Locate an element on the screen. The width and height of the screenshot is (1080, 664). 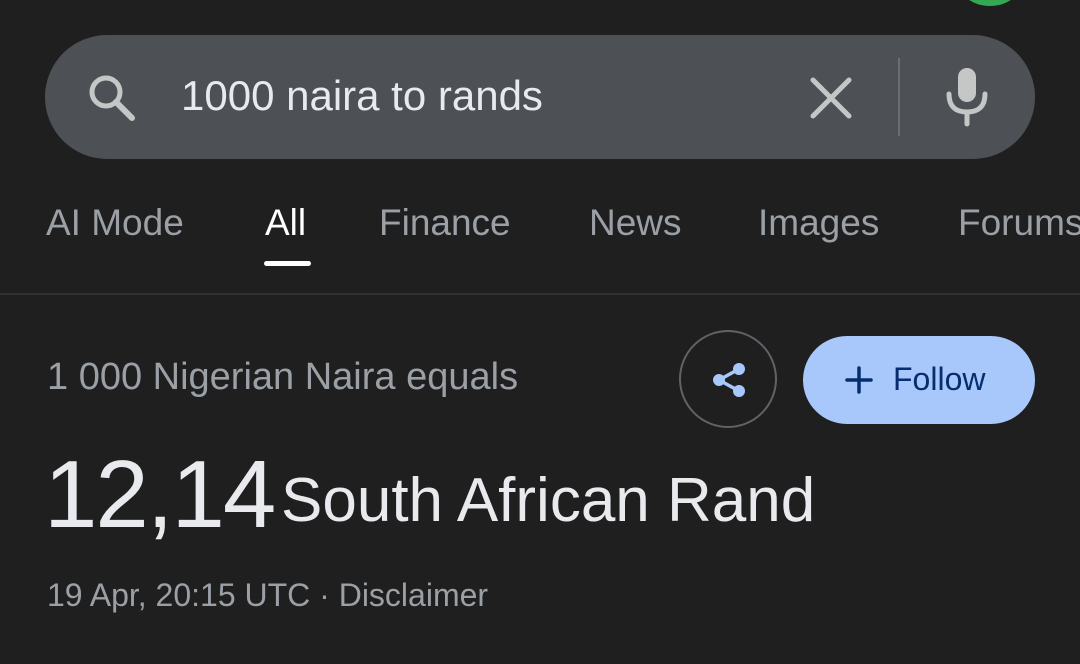
tabs-divider is located at coordinates (540, 294).